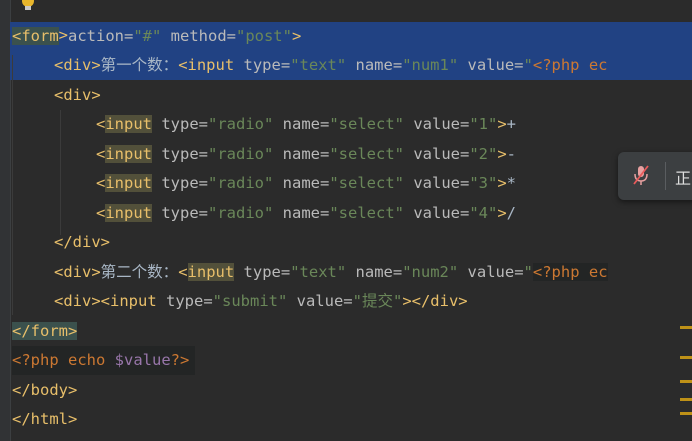 Image resolution: width=692 pixels, height=441 pixels. Describe the element at coordinates (511, 213) in the screenshot. I see `operator-text: /` at that location.